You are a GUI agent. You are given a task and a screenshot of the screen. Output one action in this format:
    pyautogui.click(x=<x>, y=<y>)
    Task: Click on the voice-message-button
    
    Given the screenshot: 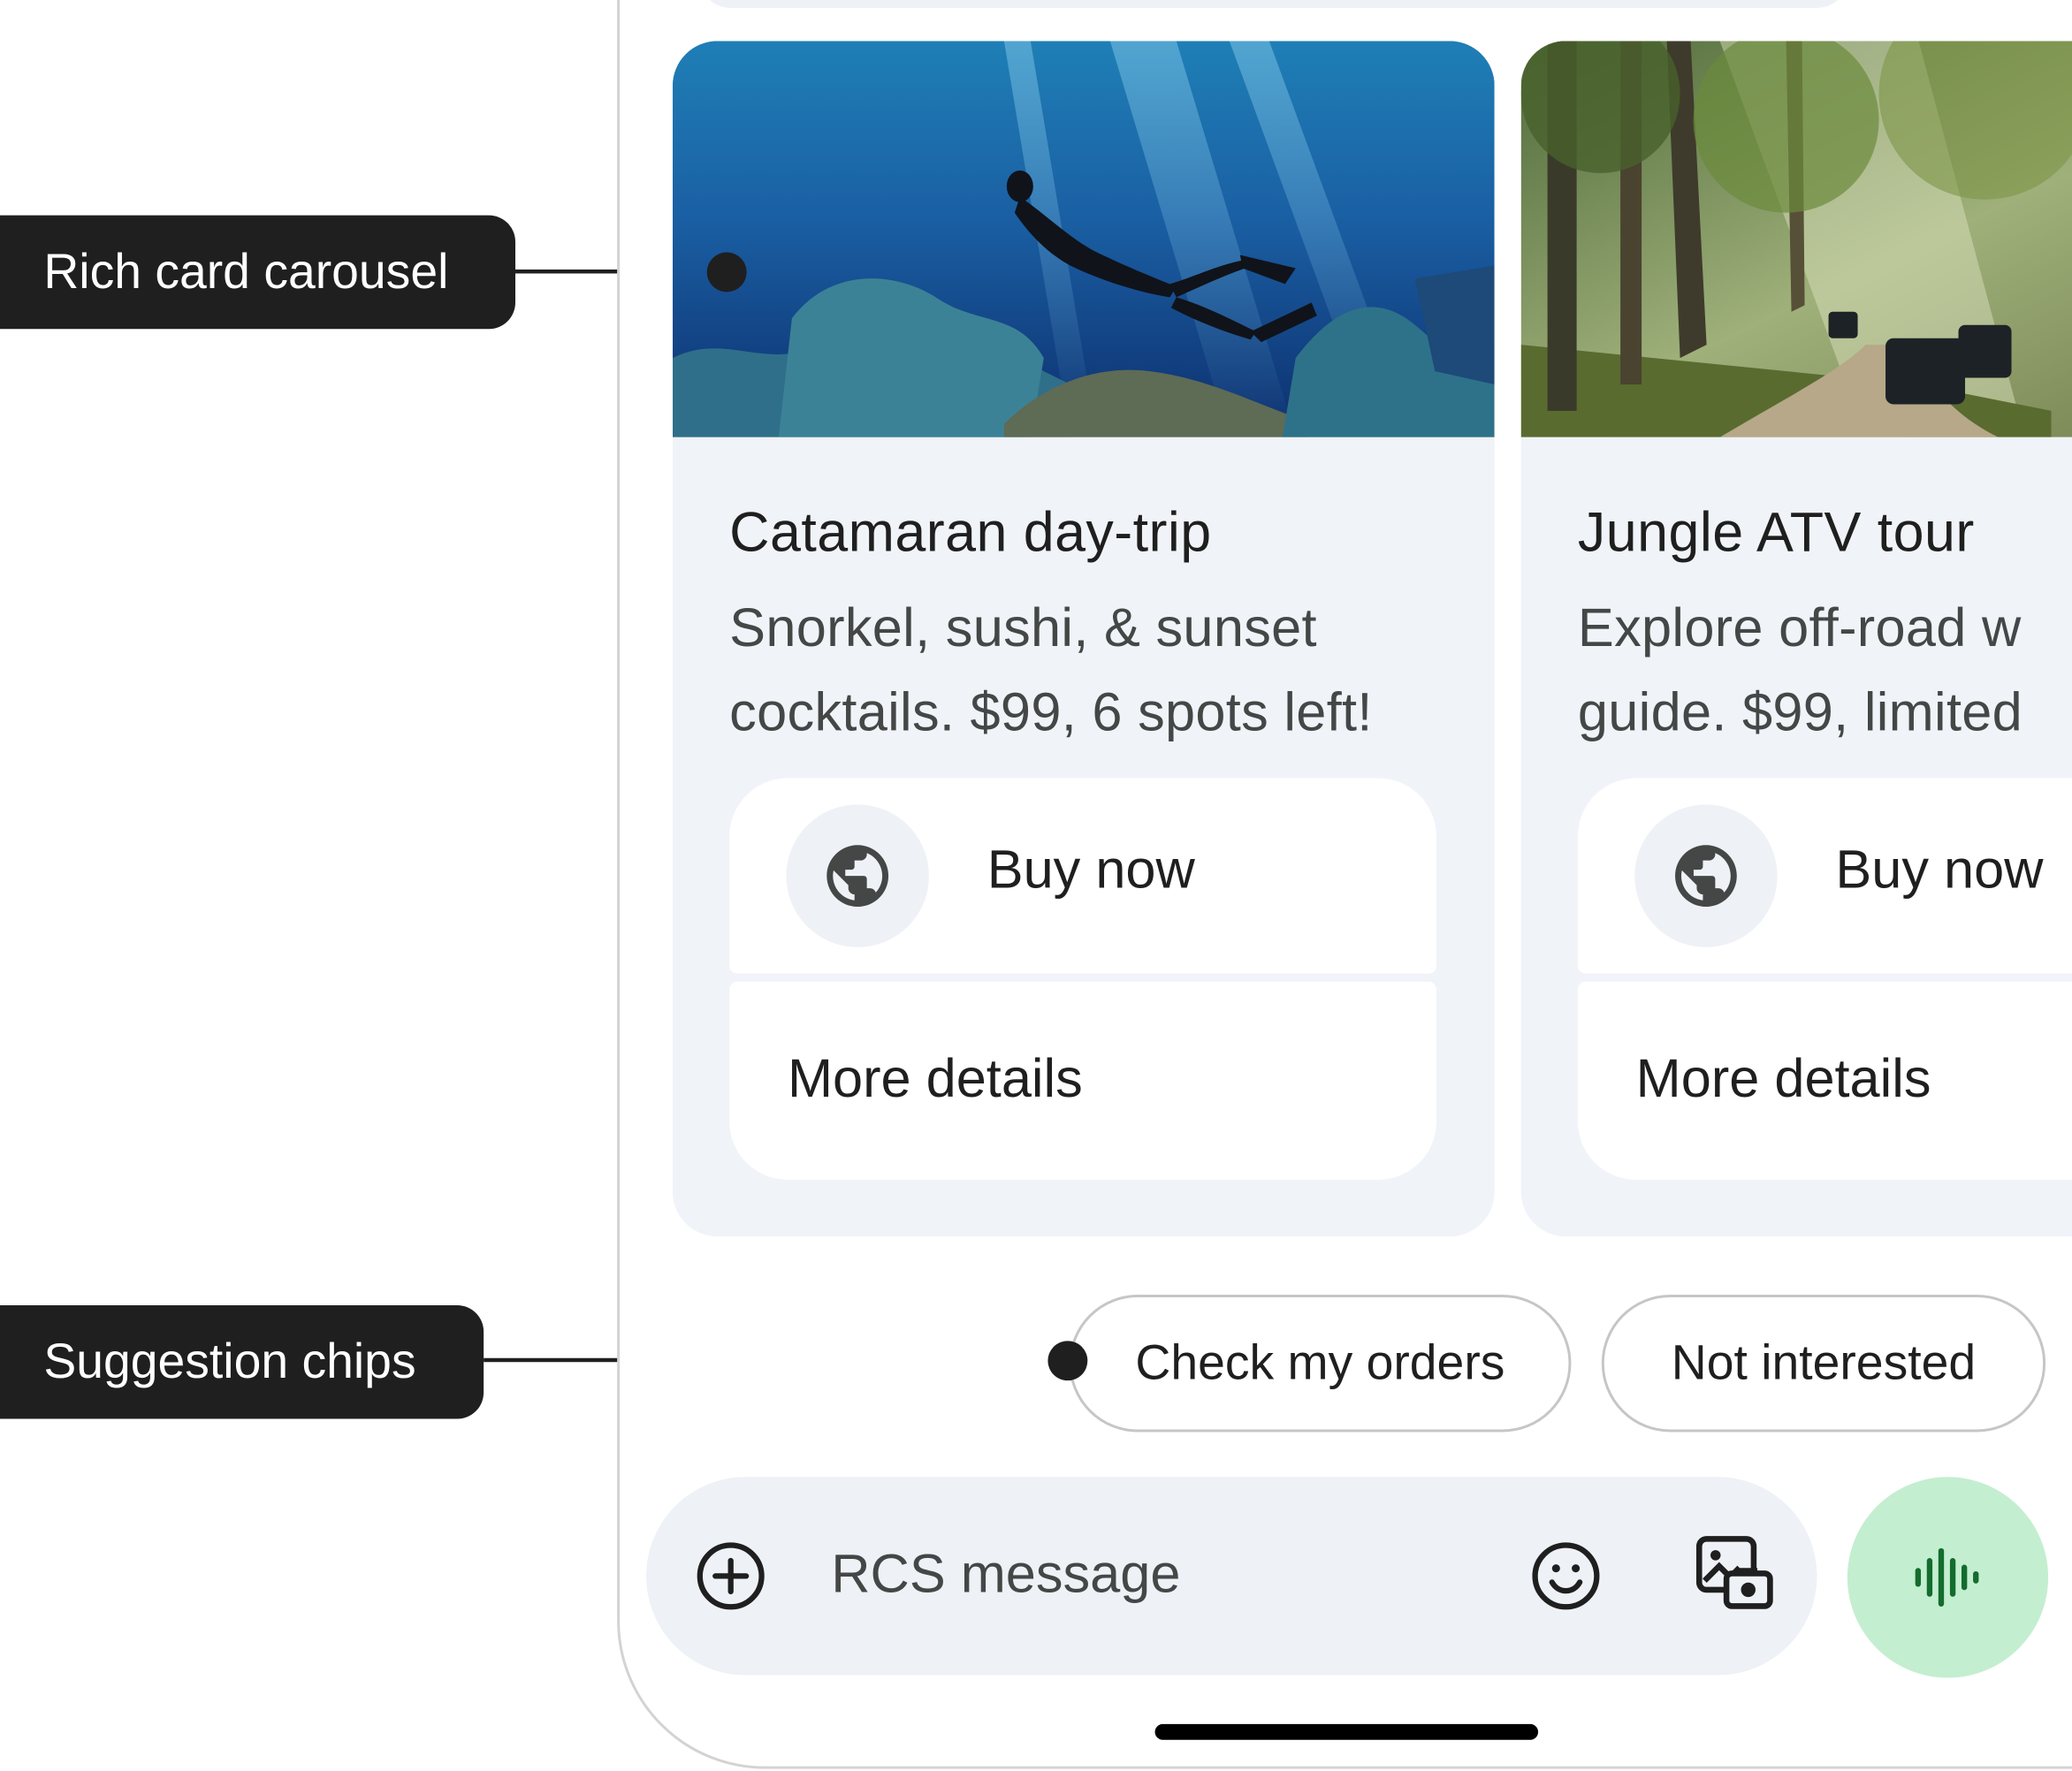 What is the action you would take?
    pyautogui.click(x=1948, y=1577)
    